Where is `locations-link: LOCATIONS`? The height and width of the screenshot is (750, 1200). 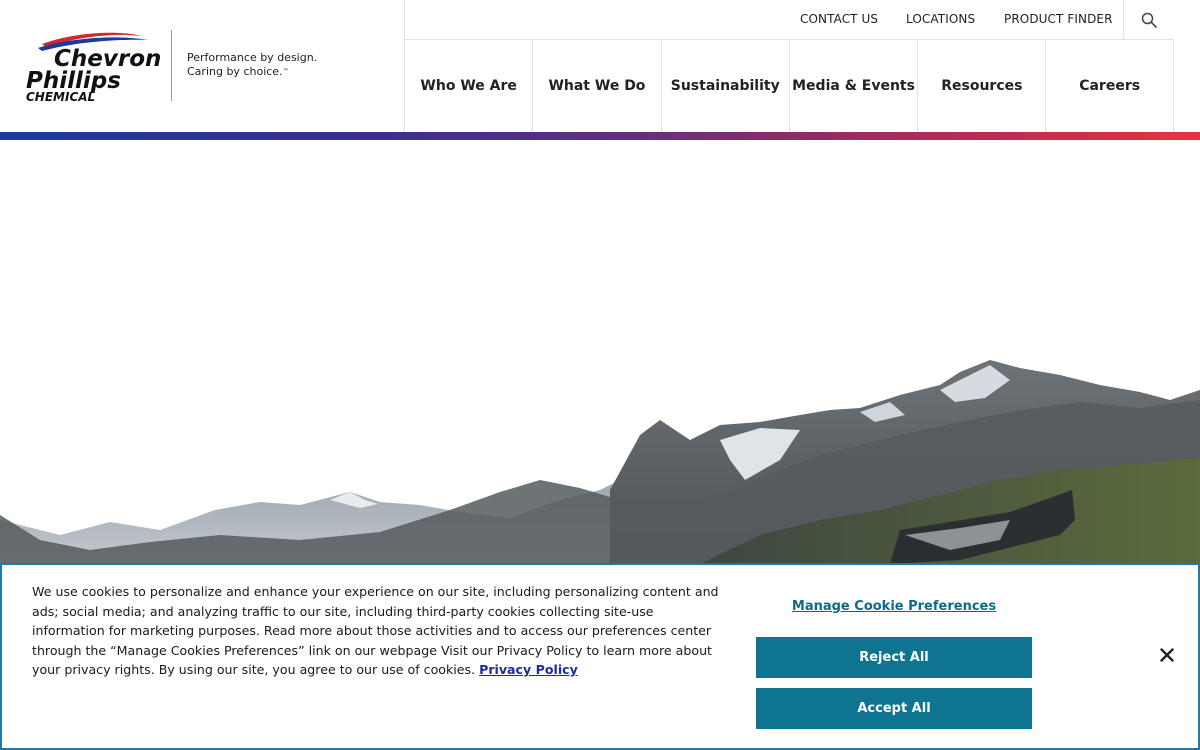 locations-link: LOCATIONS is located at coordinates (940, 19).